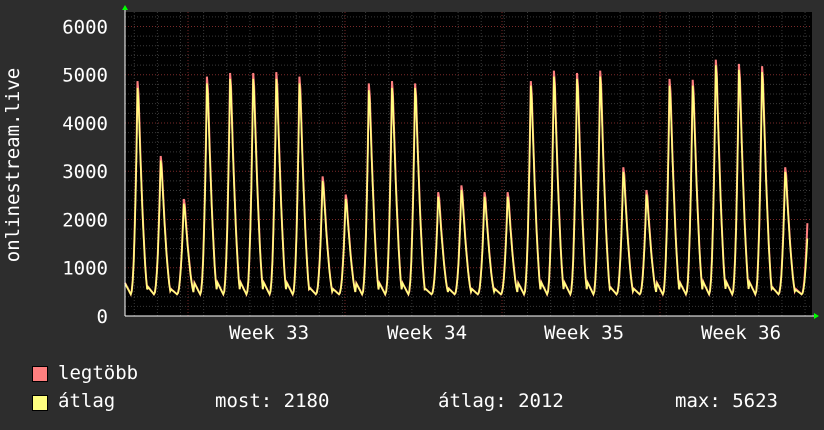  I want to click on y-tick-label: 6000, so click(85, 27).